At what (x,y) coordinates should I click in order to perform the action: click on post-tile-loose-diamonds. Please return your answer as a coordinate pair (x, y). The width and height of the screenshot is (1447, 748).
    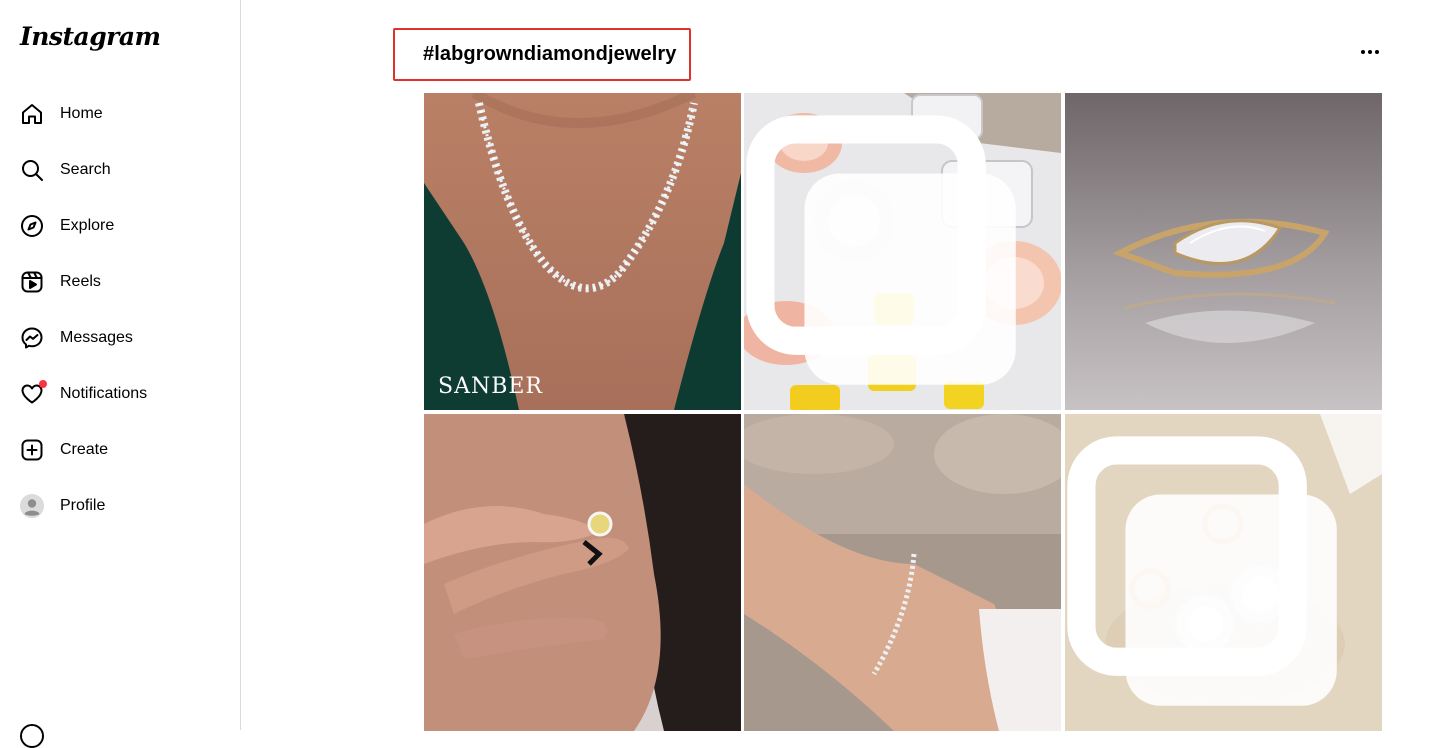
    Looking at the image, I should click on (902, 251).